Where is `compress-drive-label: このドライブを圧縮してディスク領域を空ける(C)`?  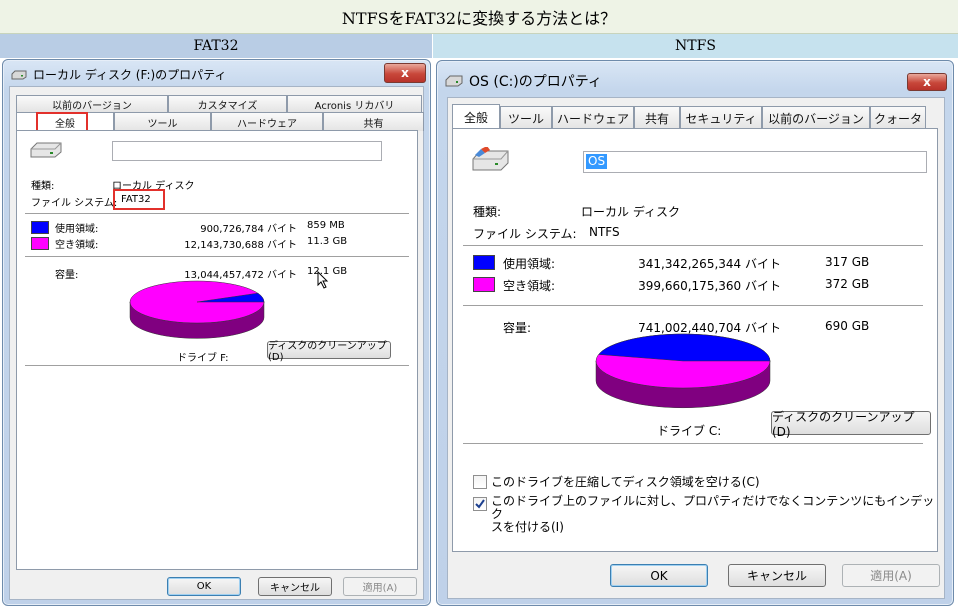 compress-drive-label: このドライブを圧縮してディスク領域を空ける(C) is located at coordinates (625, 482).